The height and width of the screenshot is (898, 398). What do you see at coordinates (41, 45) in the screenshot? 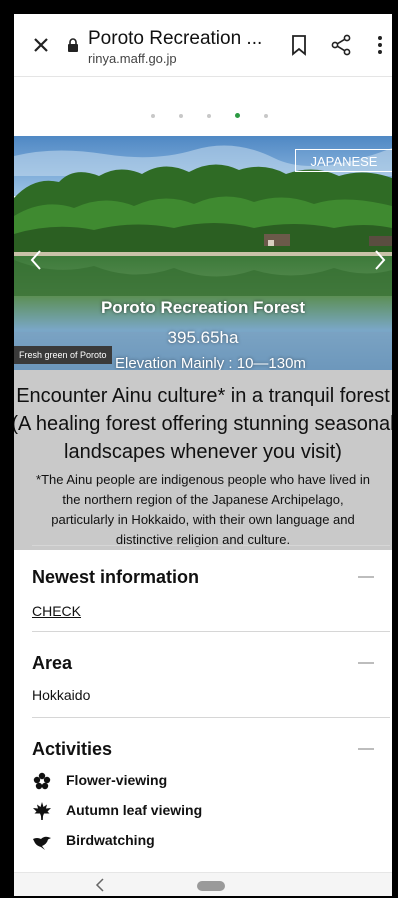
I see `close-icon` at bounding box center [41, 45].